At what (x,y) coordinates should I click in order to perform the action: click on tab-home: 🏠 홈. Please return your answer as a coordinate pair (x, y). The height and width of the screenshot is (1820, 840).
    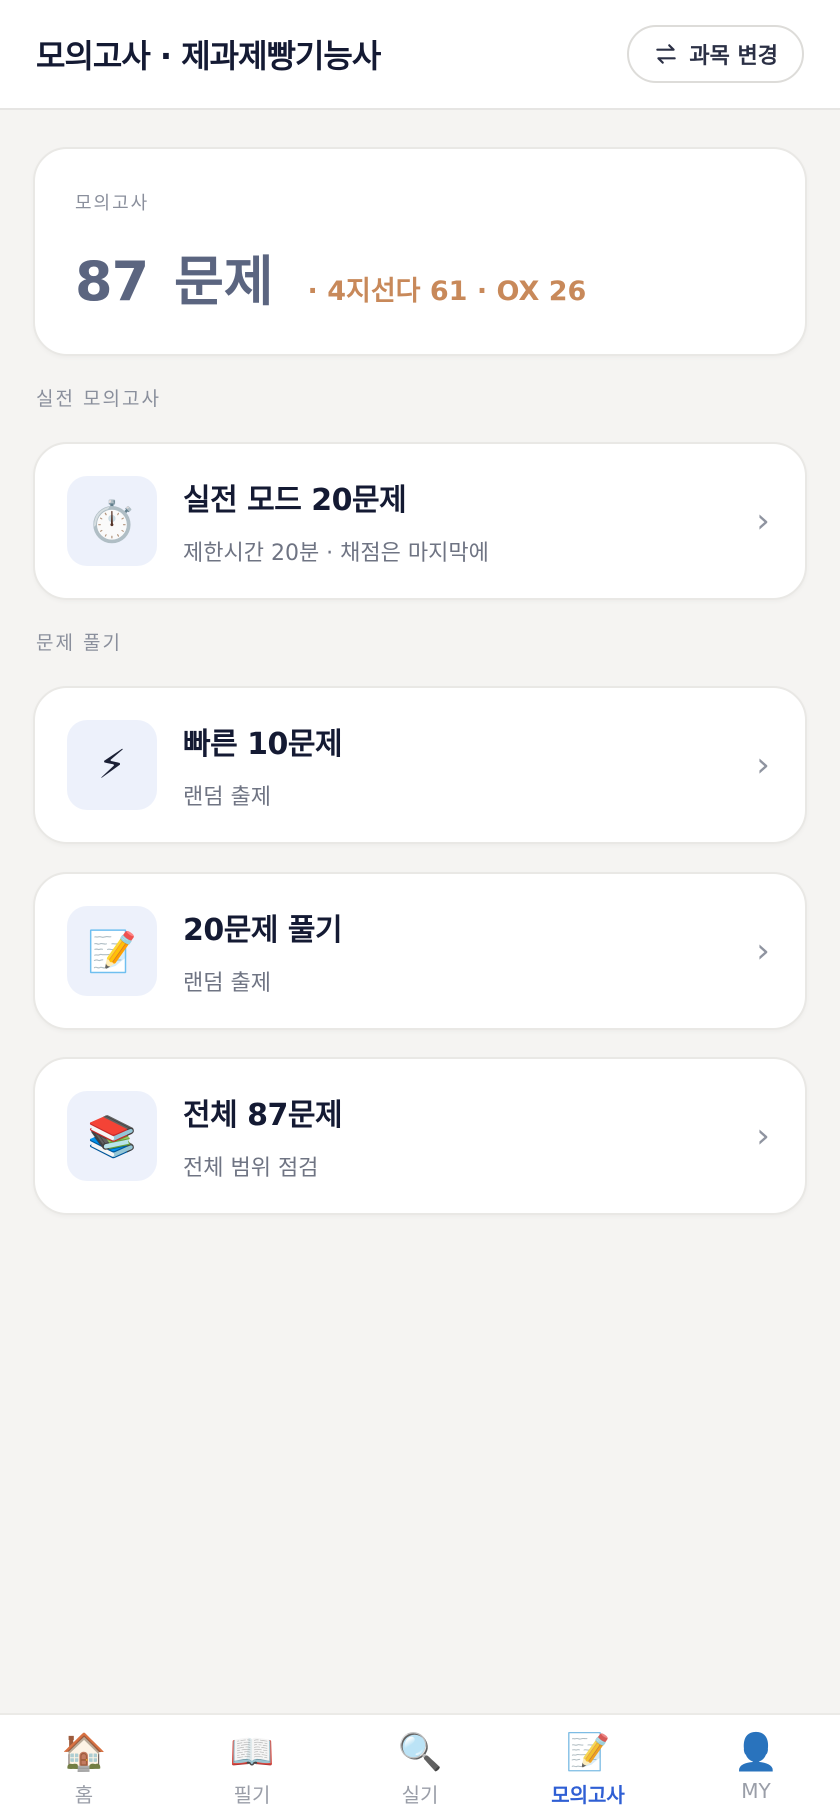
    Looking at the image, I should click on (84, 1767).